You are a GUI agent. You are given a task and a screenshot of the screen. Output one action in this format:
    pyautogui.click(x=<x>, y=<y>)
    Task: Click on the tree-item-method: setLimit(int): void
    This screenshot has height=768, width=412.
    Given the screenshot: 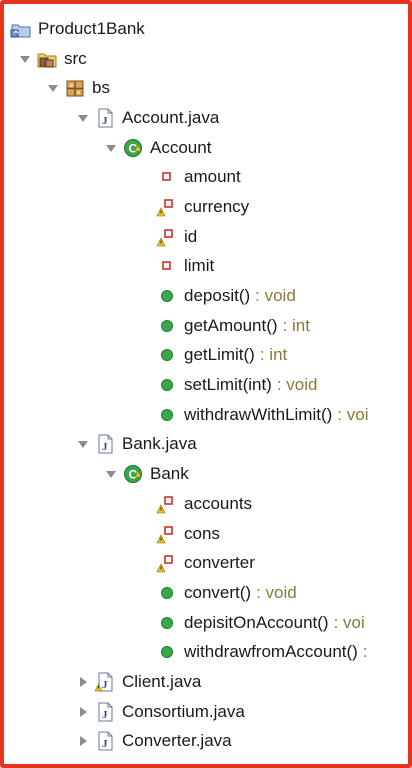 What is the action you would take?
    pyautogui.click(x=206, y=385)
    